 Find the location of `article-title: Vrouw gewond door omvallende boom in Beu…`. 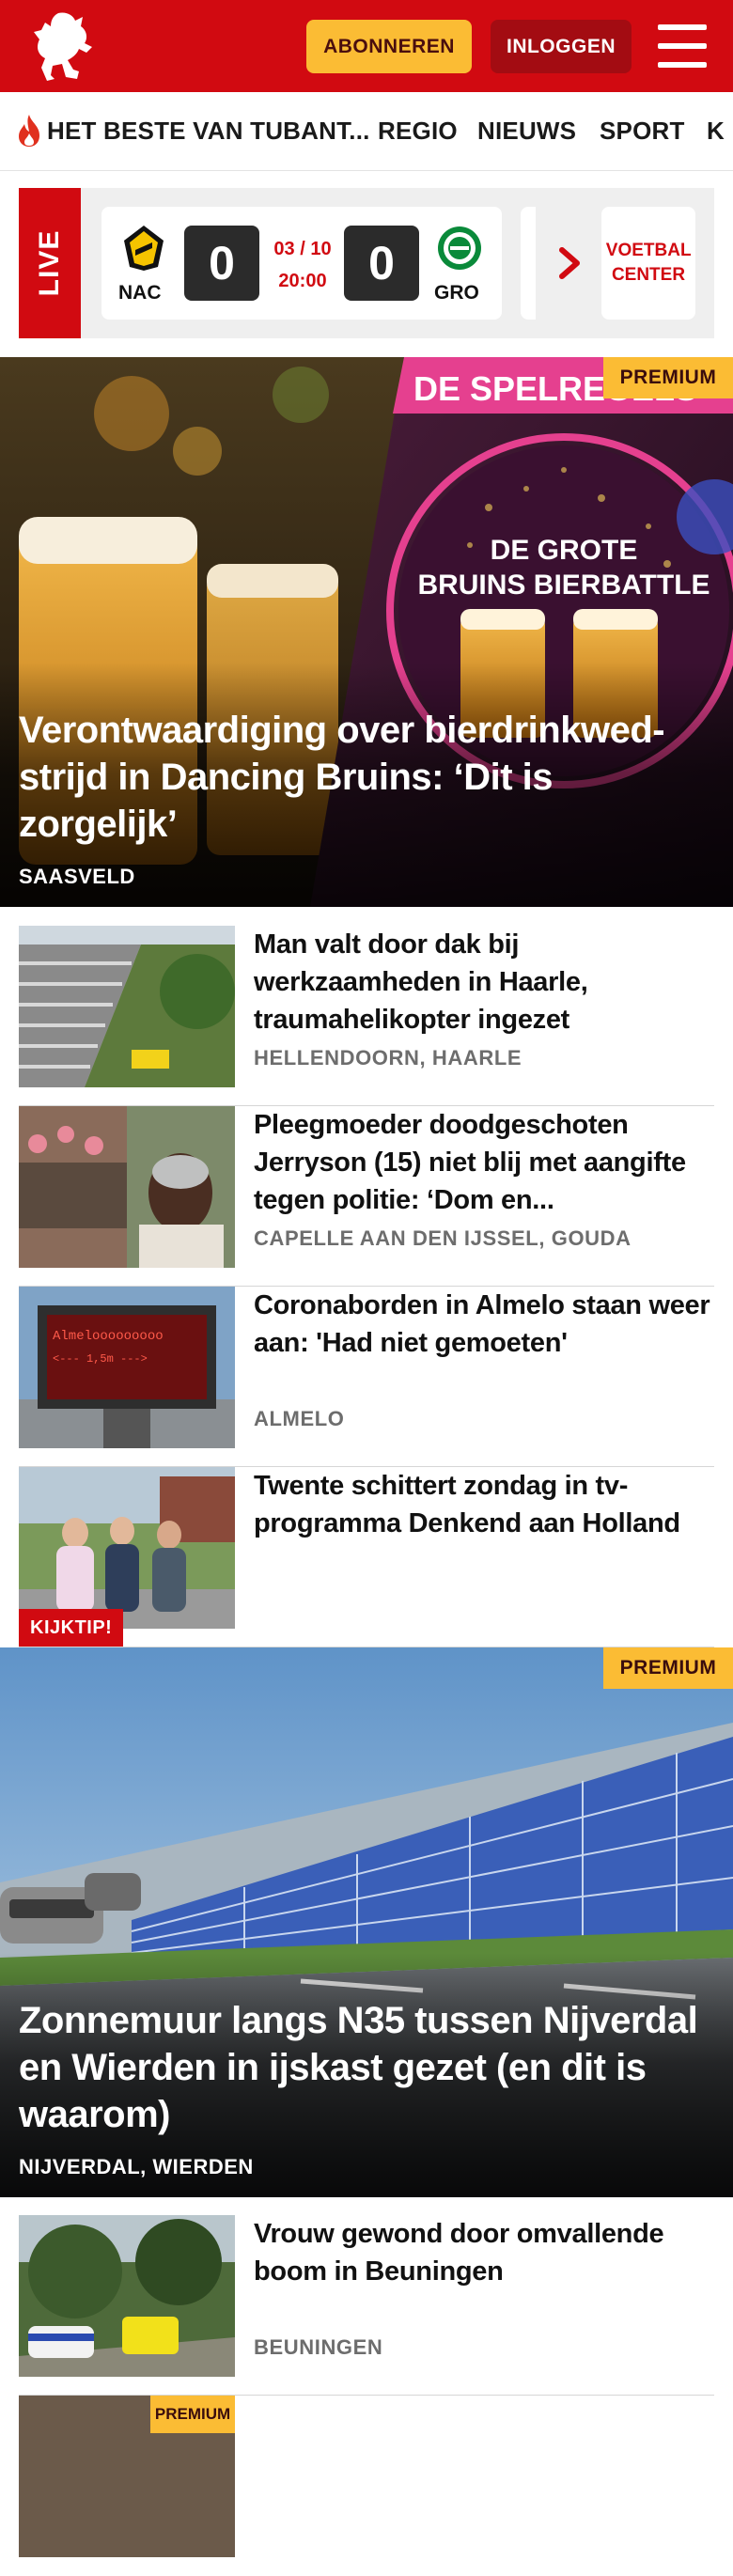

article-title: Vrouw gewond door omvallende boom in Beu… is located at coordinates (484, 2252).